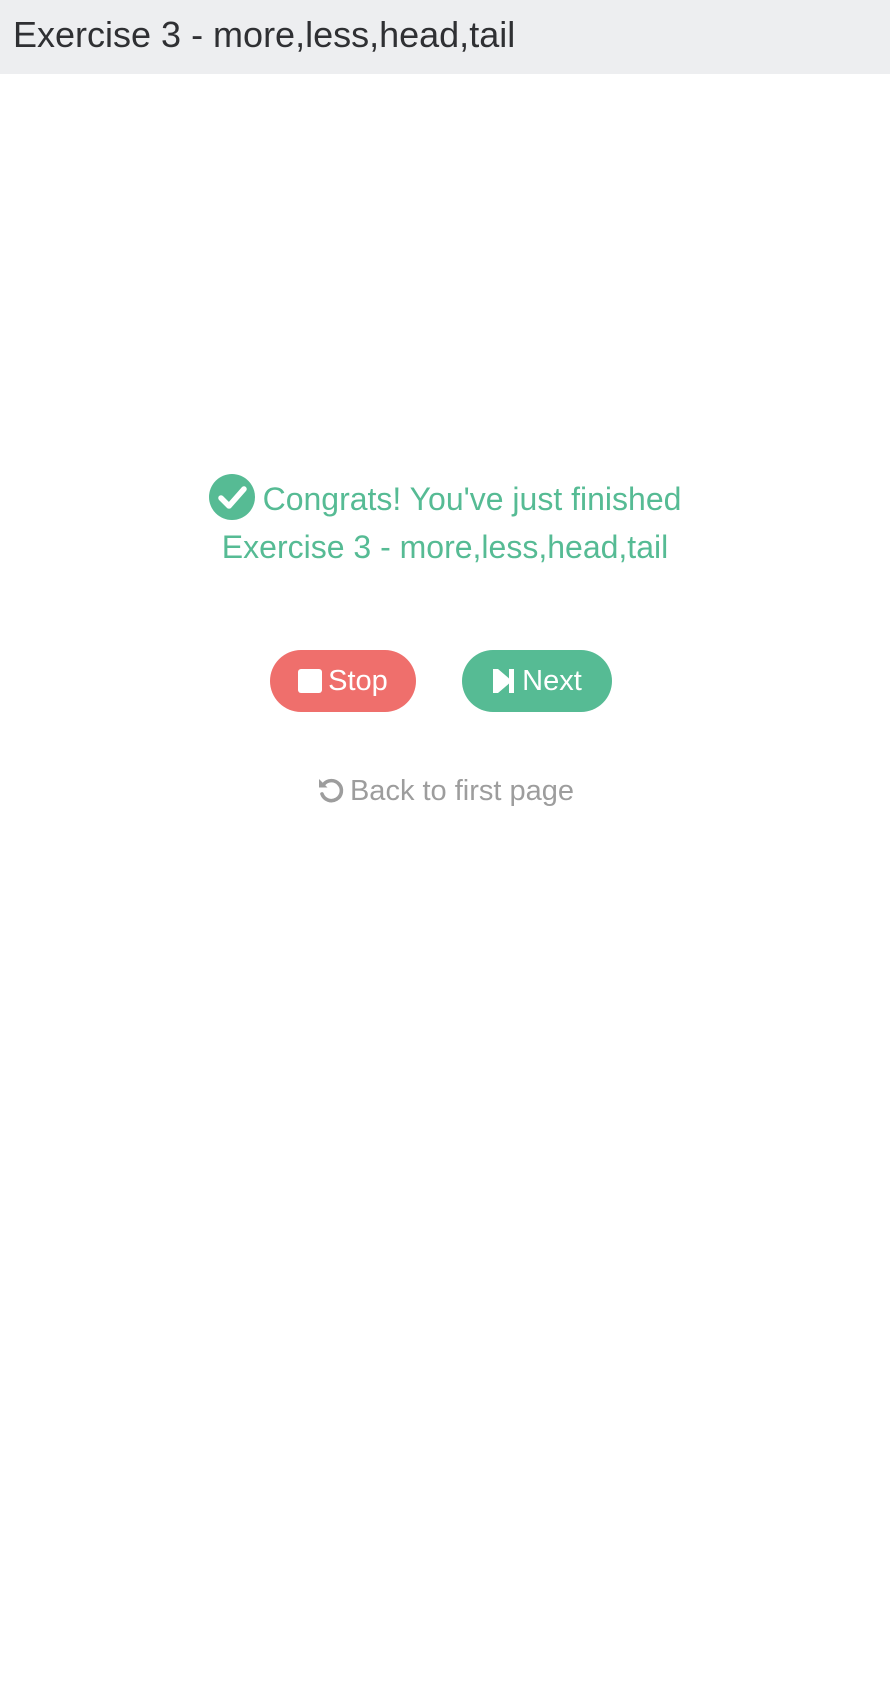 This screenshot has width=890, height=1708. I want to click on back-to-first-page-link: Back to first page, so click(445, 791).